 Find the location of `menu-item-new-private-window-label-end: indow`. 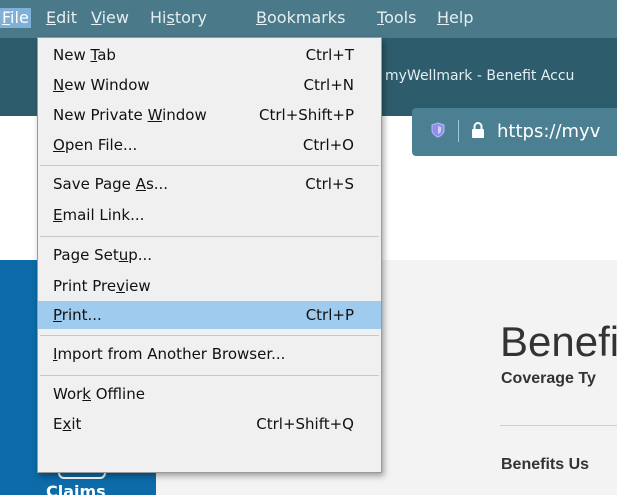

menu-item-new-private-window-label-end: indow is located at coordinates (184, 115).